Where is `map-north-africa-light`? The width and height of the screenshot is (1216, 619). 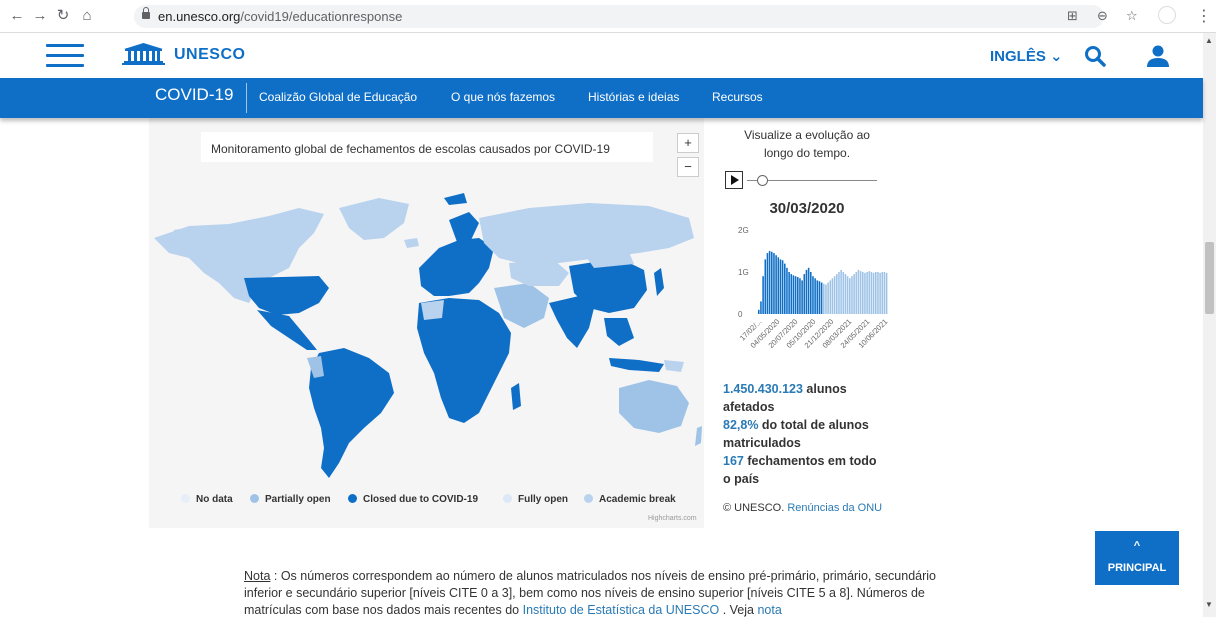 map-north-africa-light is located at coordinates (432, 310).